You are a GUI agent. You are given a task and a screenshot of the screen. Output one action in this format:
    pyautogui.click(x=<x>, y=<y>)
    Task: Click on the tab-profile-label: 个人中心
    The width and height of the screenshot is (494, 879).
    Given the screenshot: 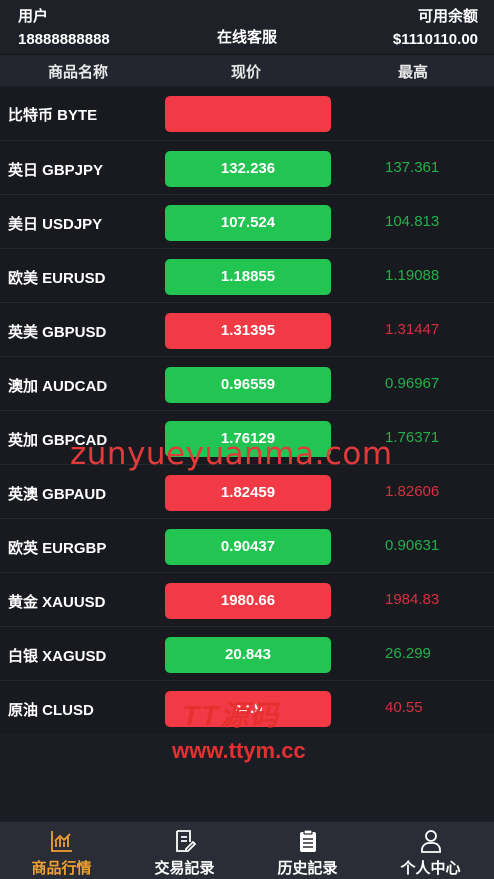 What is the action you would take?
    pyautogui.click(x=430, y=868)
    